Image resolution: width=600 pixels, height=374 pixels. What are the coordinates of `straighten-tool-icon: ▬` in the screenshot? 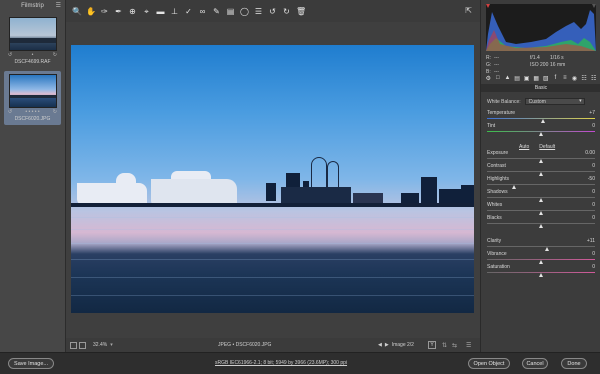 It's located at (160, 11).